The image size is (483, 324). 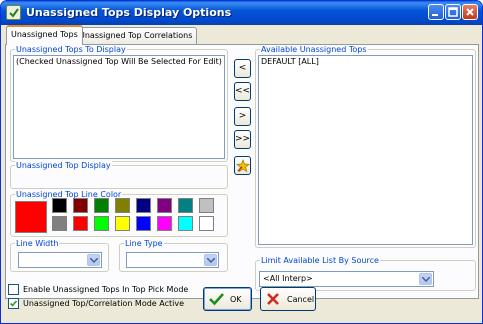 I want to click on limit-source-select: <All Interp>, so click(x=346, y=279).